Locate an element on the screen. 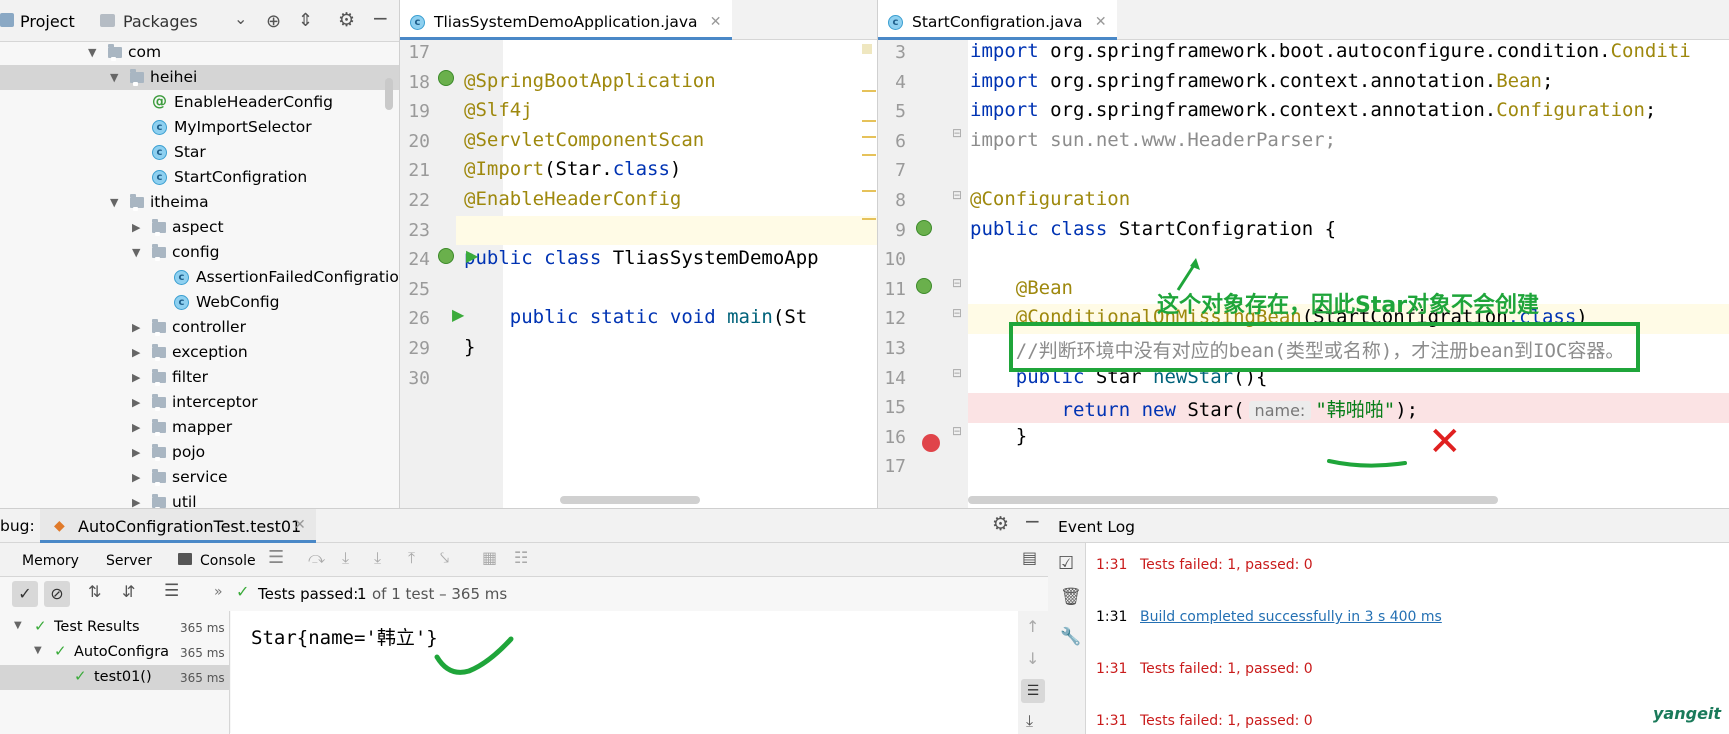 The image size is (1729, 734). trace-icon: ☷ is located at coordinates (521, 557).